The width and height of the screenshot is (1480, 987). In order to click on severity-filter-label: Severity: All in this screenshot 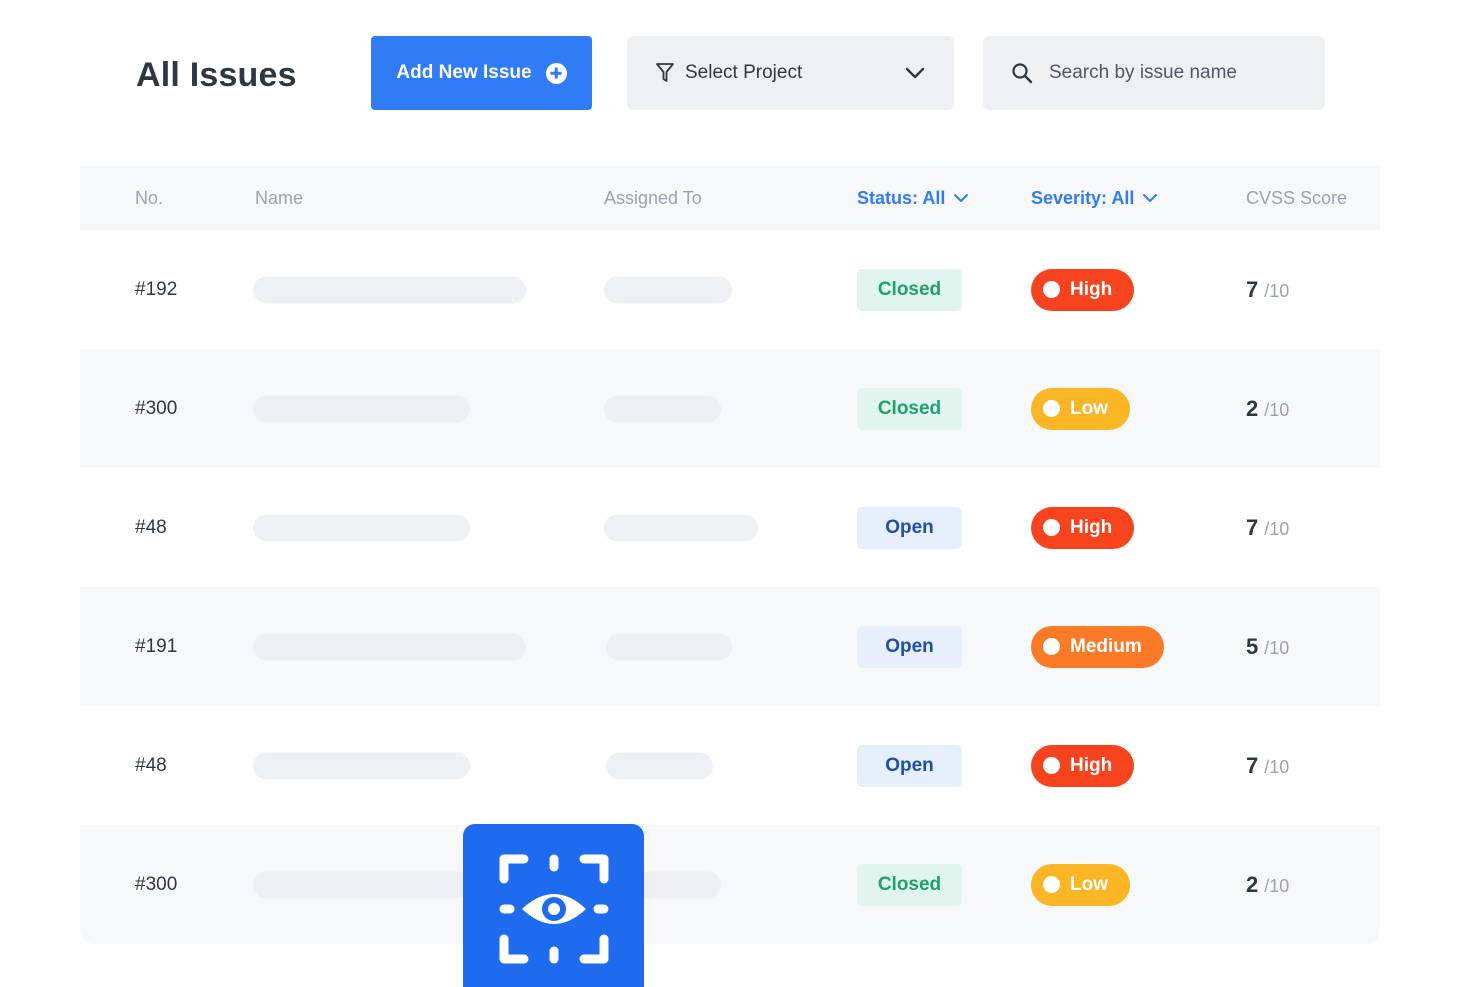, I will do `click(1083, 197)`.